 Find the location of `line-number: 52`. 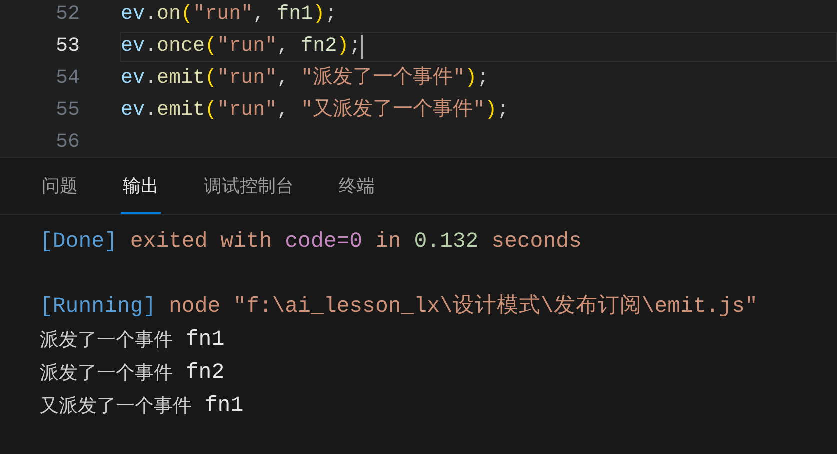

line-number: 52 is located at coordinates (67, 15).